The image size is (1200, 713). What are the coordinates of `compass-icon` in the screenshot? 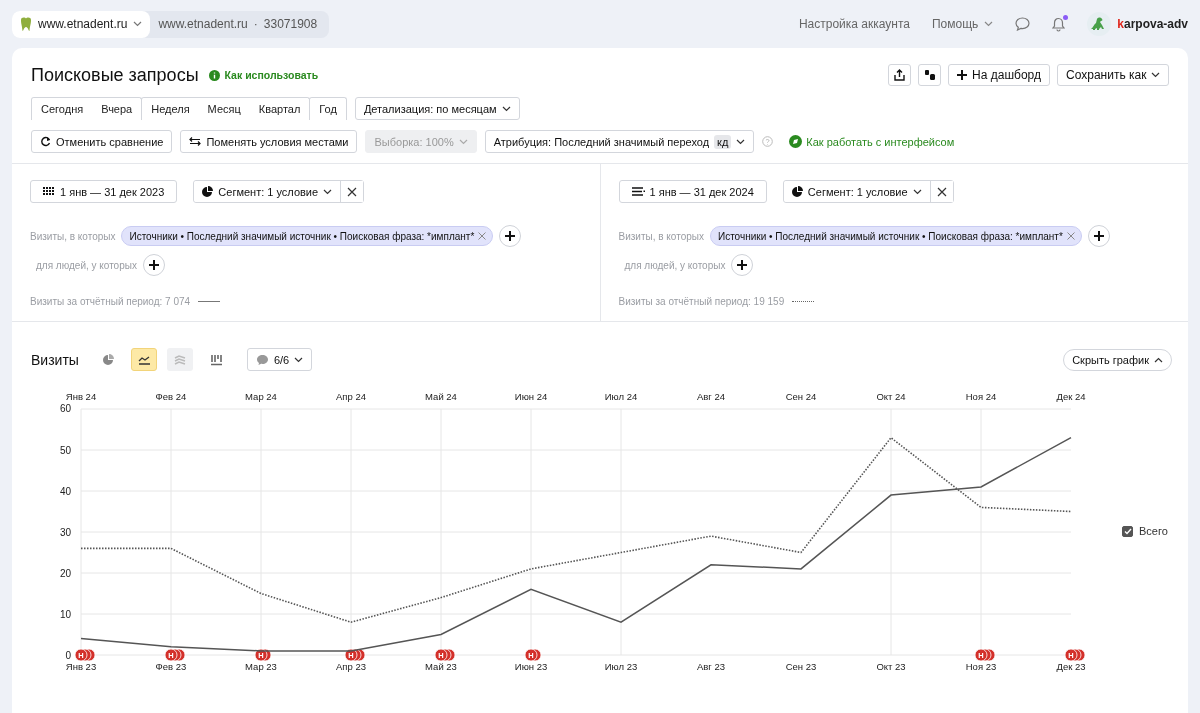 It's located at (796, 141).